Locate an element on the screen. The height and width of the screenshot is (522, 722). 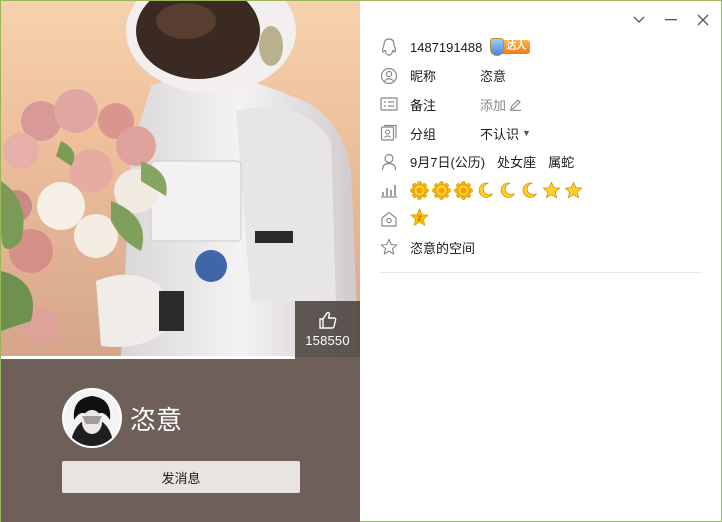
avatar-image is located at coordinates (92, 418).